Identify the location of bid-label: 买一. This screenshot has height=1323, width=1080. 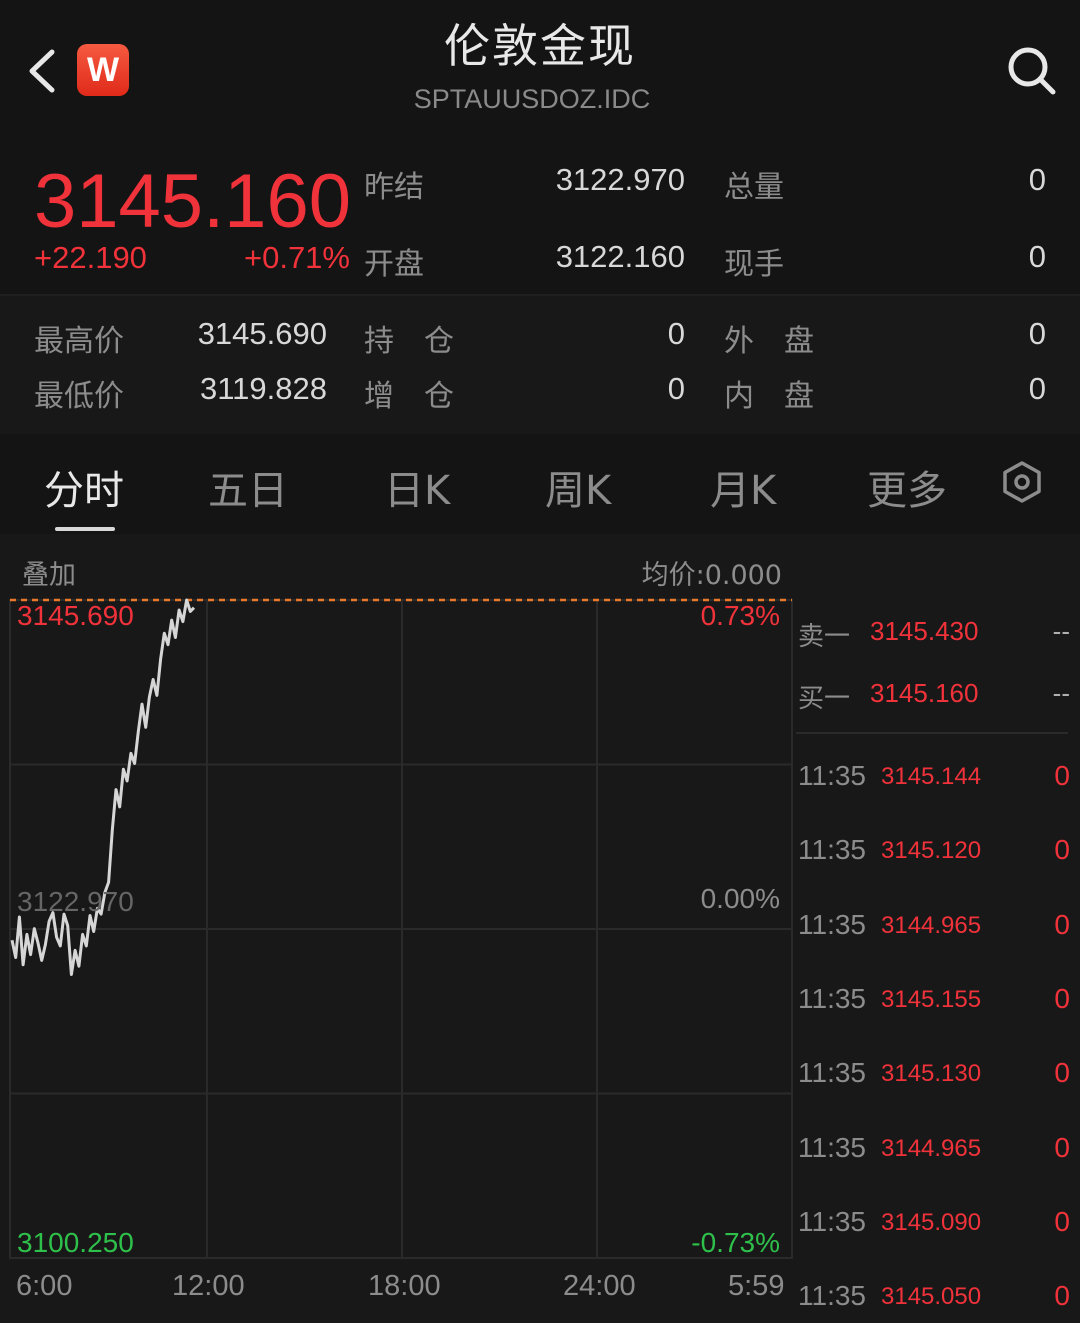
(824, 699).